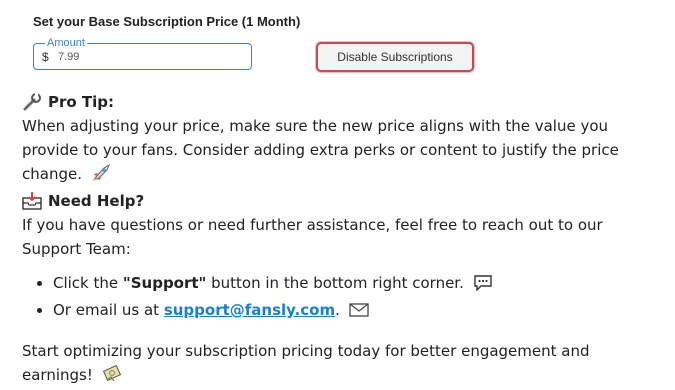 This screenshot has width=675, height=390. What do you see at coordinates (96, 201) in the screenshot?
I see `need-help-label: Need Help?` at bounding box center [96, 201].